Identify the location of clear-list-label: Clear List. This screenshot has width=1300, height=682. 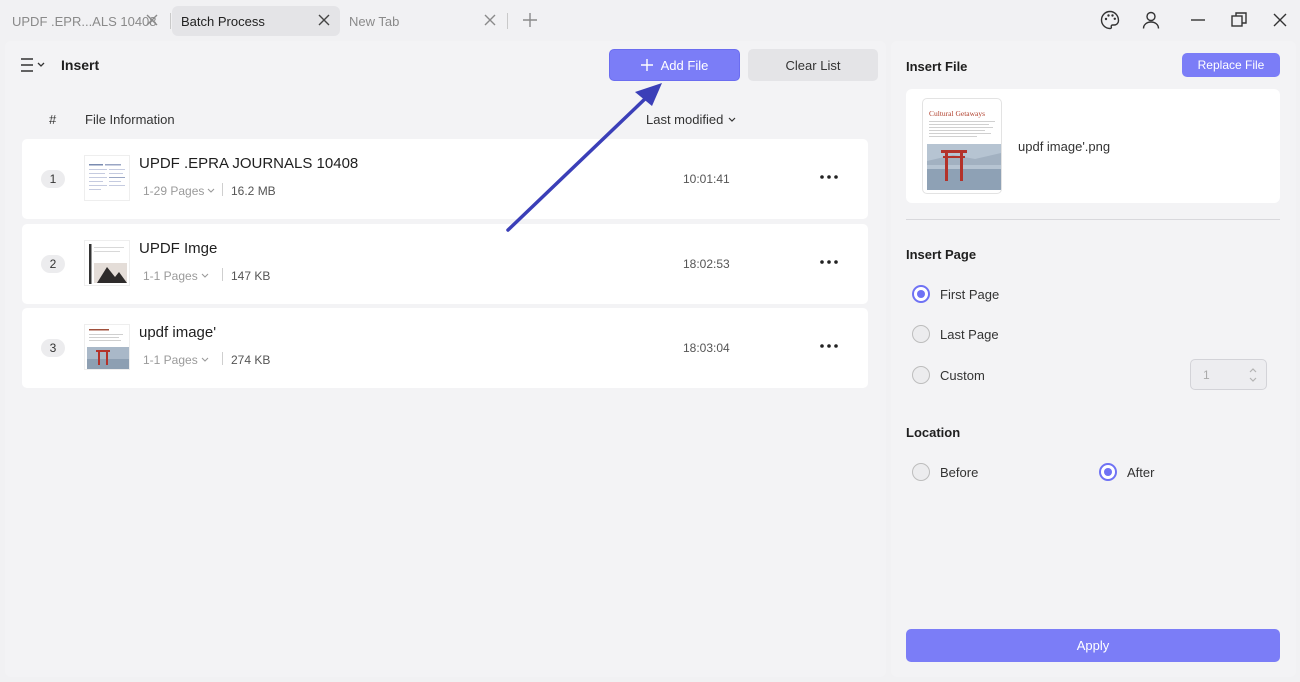
(813, 65).